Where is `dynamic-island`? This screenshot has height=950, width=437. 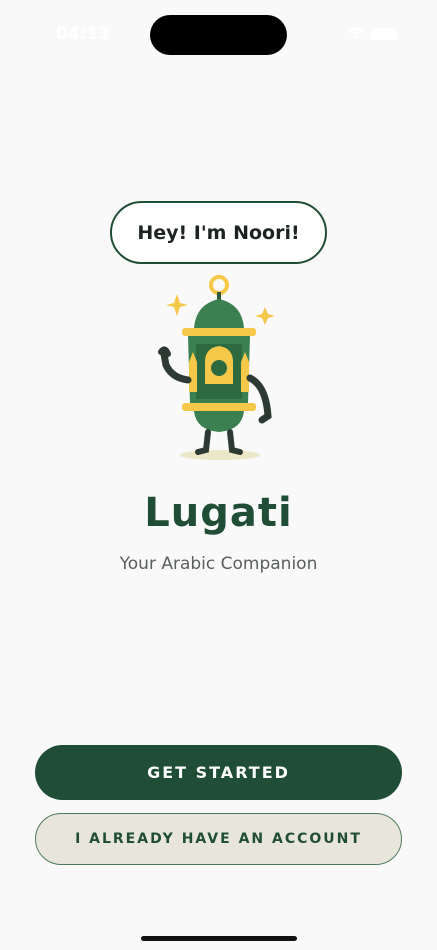
dynamic-island is located at coordinates (218, 35).